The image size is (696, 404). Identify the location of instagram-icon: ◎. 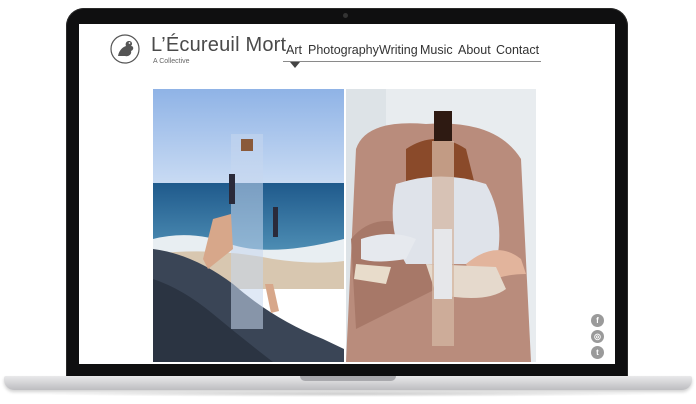
(597, 336).